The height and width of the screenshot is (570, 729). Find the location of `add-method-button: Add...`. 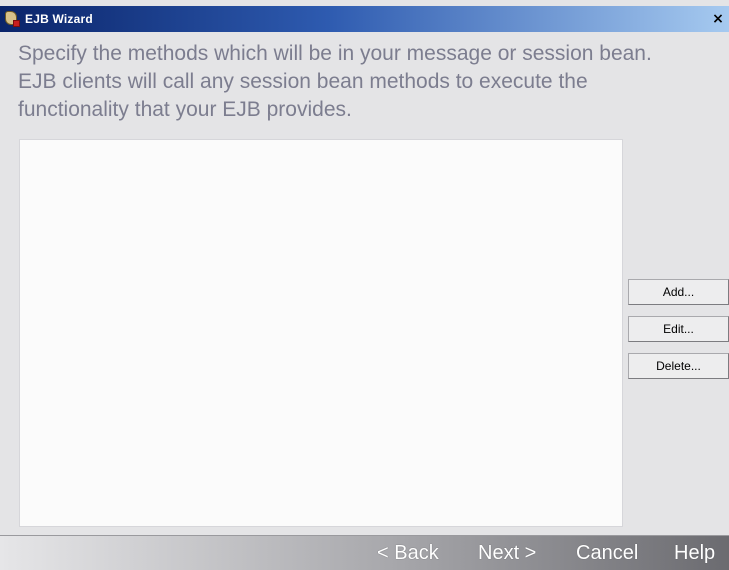

add-method-button: Add... is located at coordinates (678, 292).